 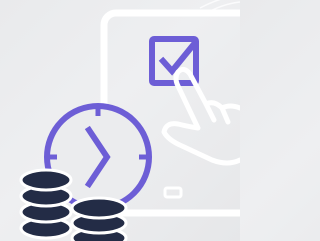 What do you see at coordinates (200, 116) in the screenshot?
I see `pointing-hand-icon` at bounding box center [200, 116].